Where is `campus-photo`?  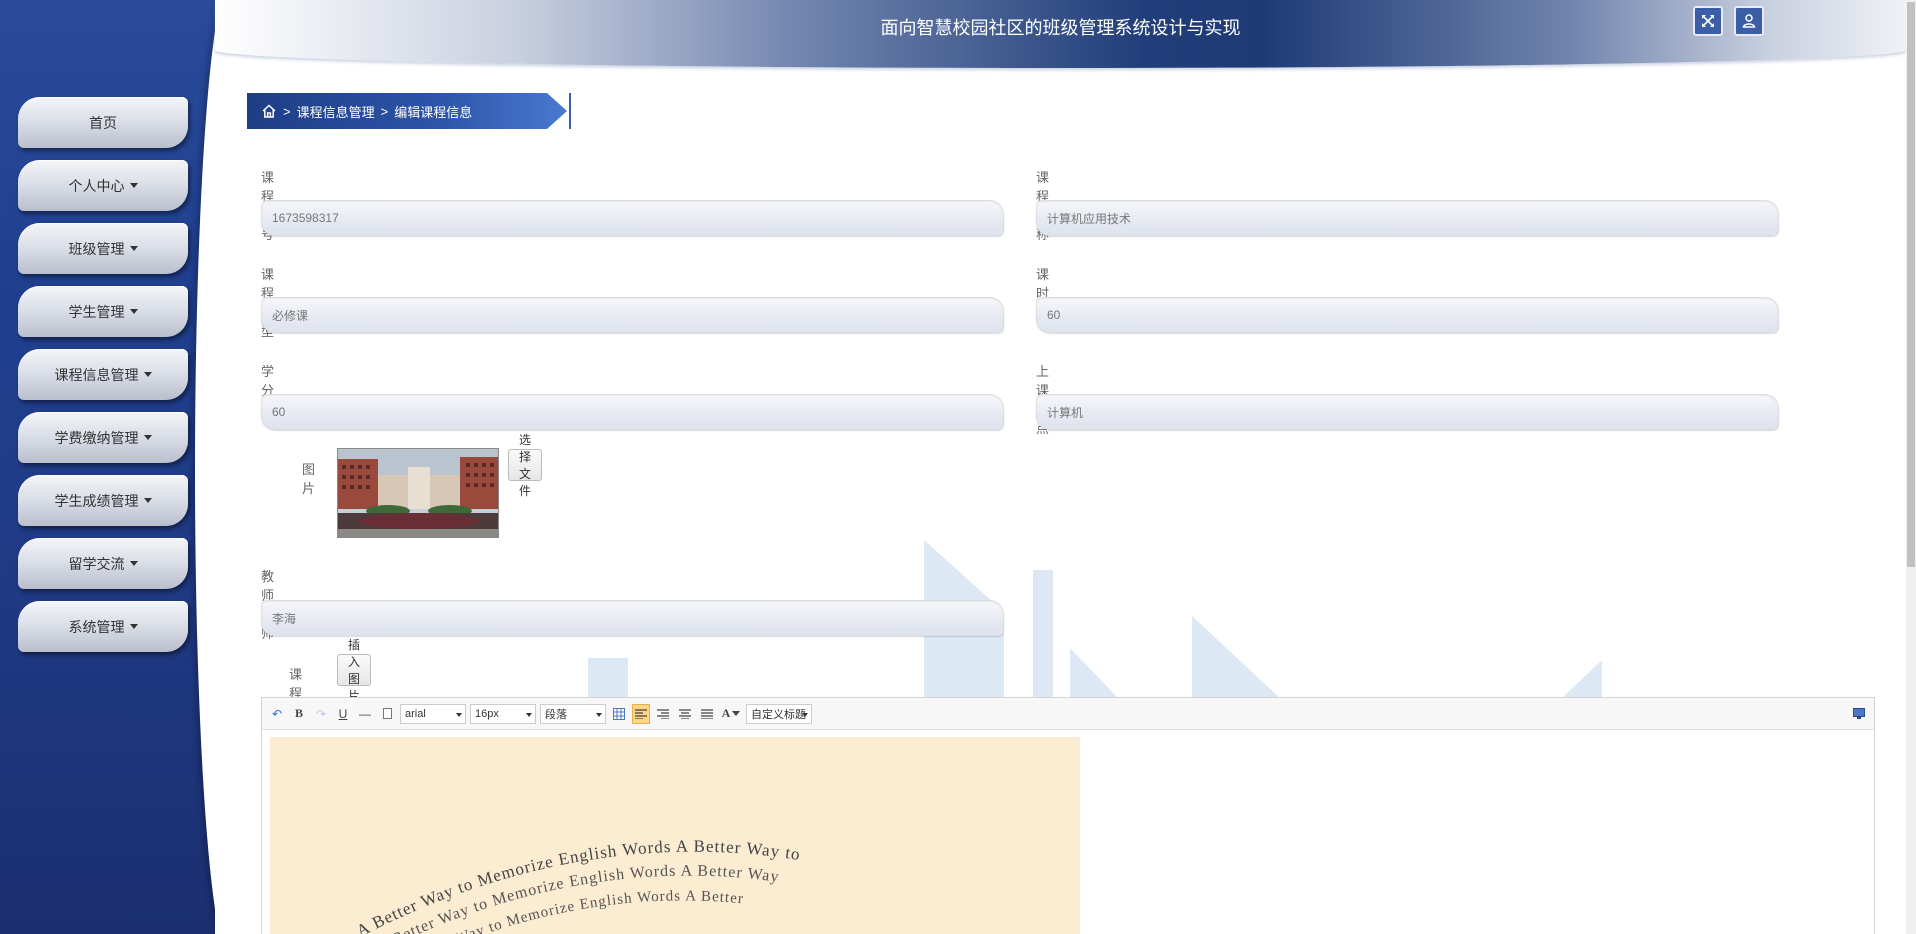 campus-photo is located at coordinates (418, 493).